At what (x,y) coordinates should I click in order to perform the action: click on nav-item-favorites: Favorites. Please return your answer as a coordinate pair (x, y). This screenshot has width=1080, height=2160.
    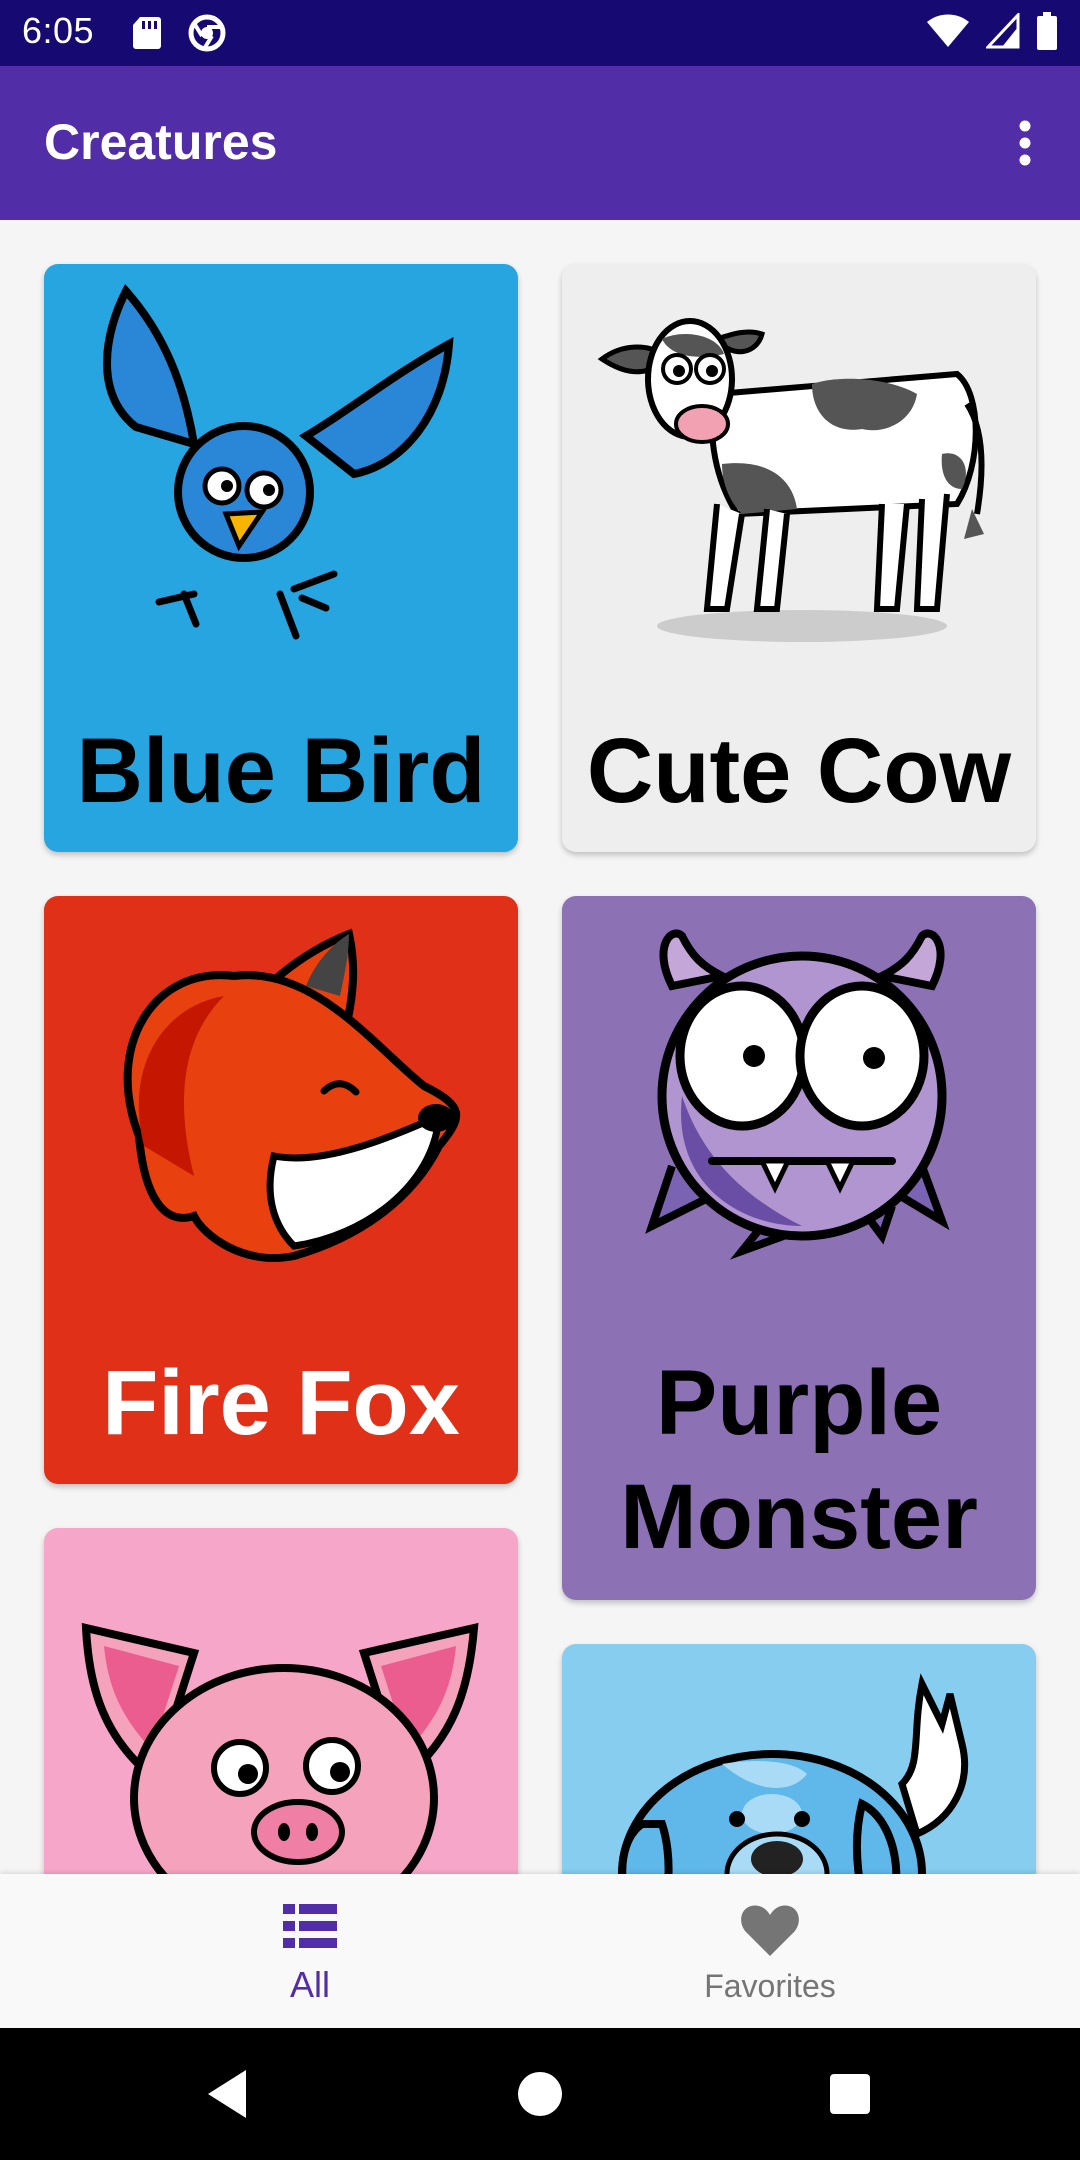
    Looking at the image, I should click on (770, 1951).